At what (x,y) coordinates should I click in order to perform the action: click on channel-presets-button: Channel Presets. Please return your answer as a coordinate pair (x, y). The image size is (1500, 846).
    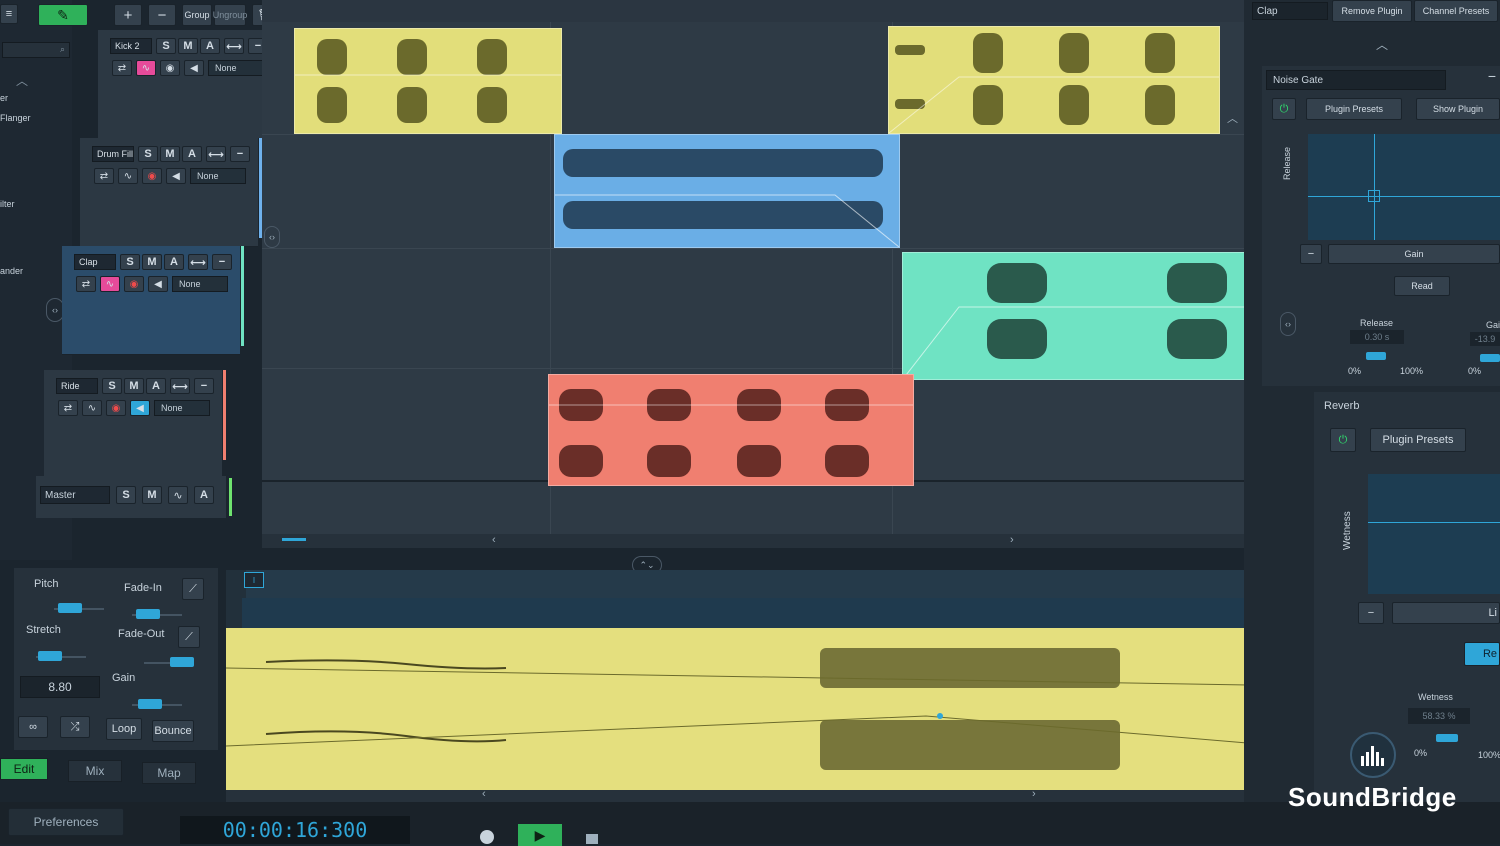
    Looking at the image, I should click on (1456, 11).